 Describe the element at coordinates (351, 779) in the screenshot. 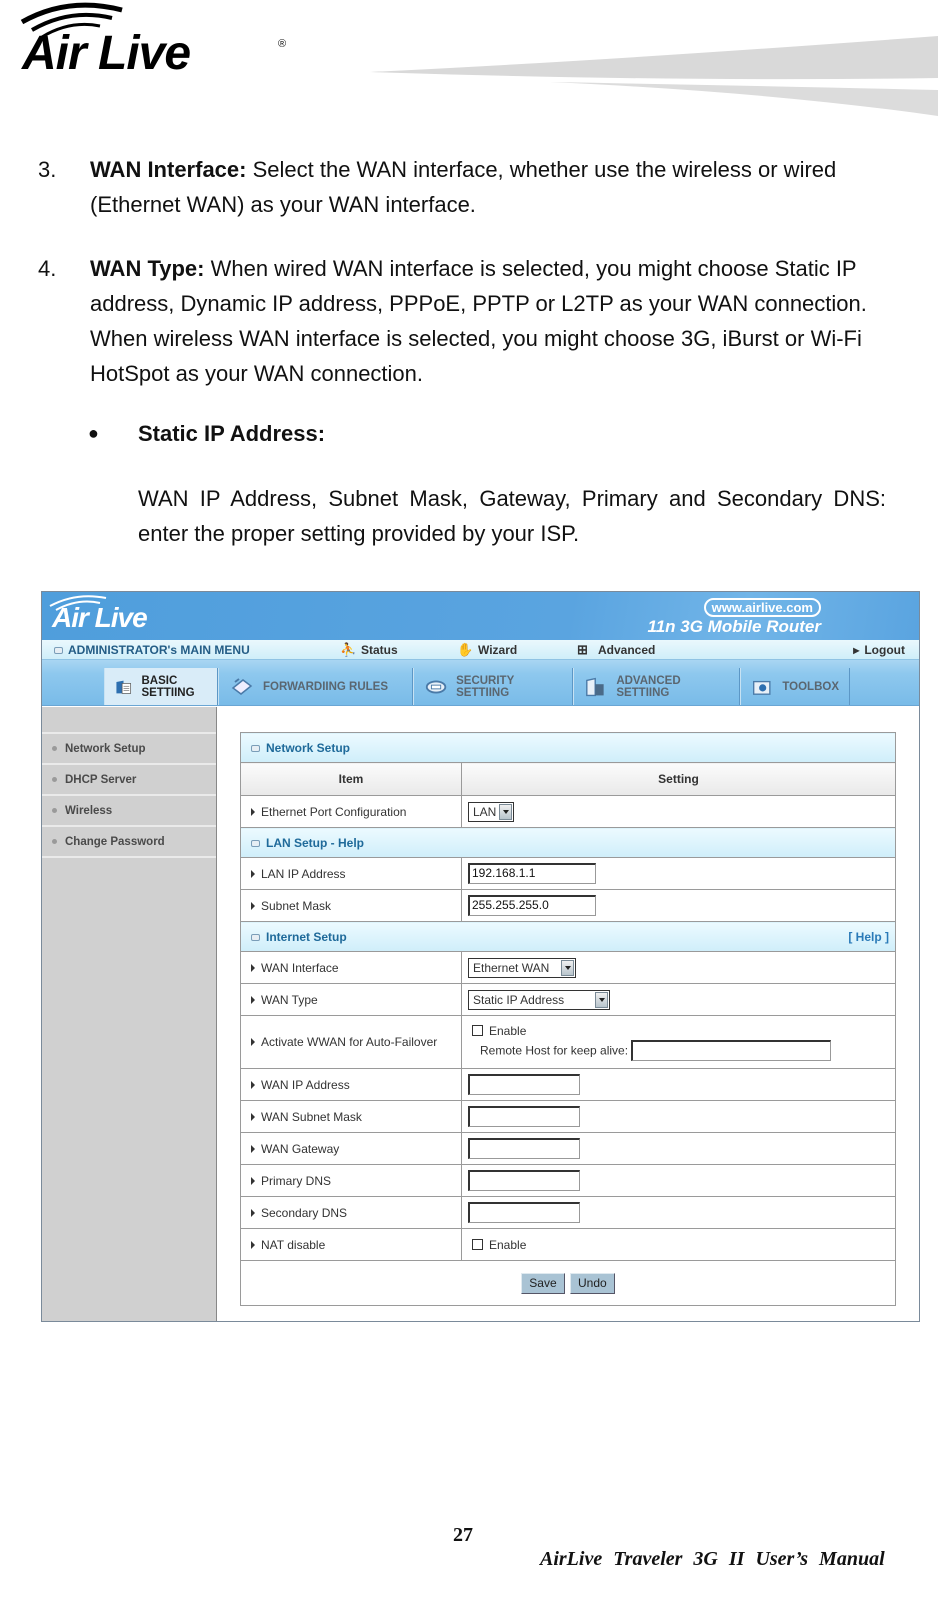

I see `column-header-item: Item` at that location.